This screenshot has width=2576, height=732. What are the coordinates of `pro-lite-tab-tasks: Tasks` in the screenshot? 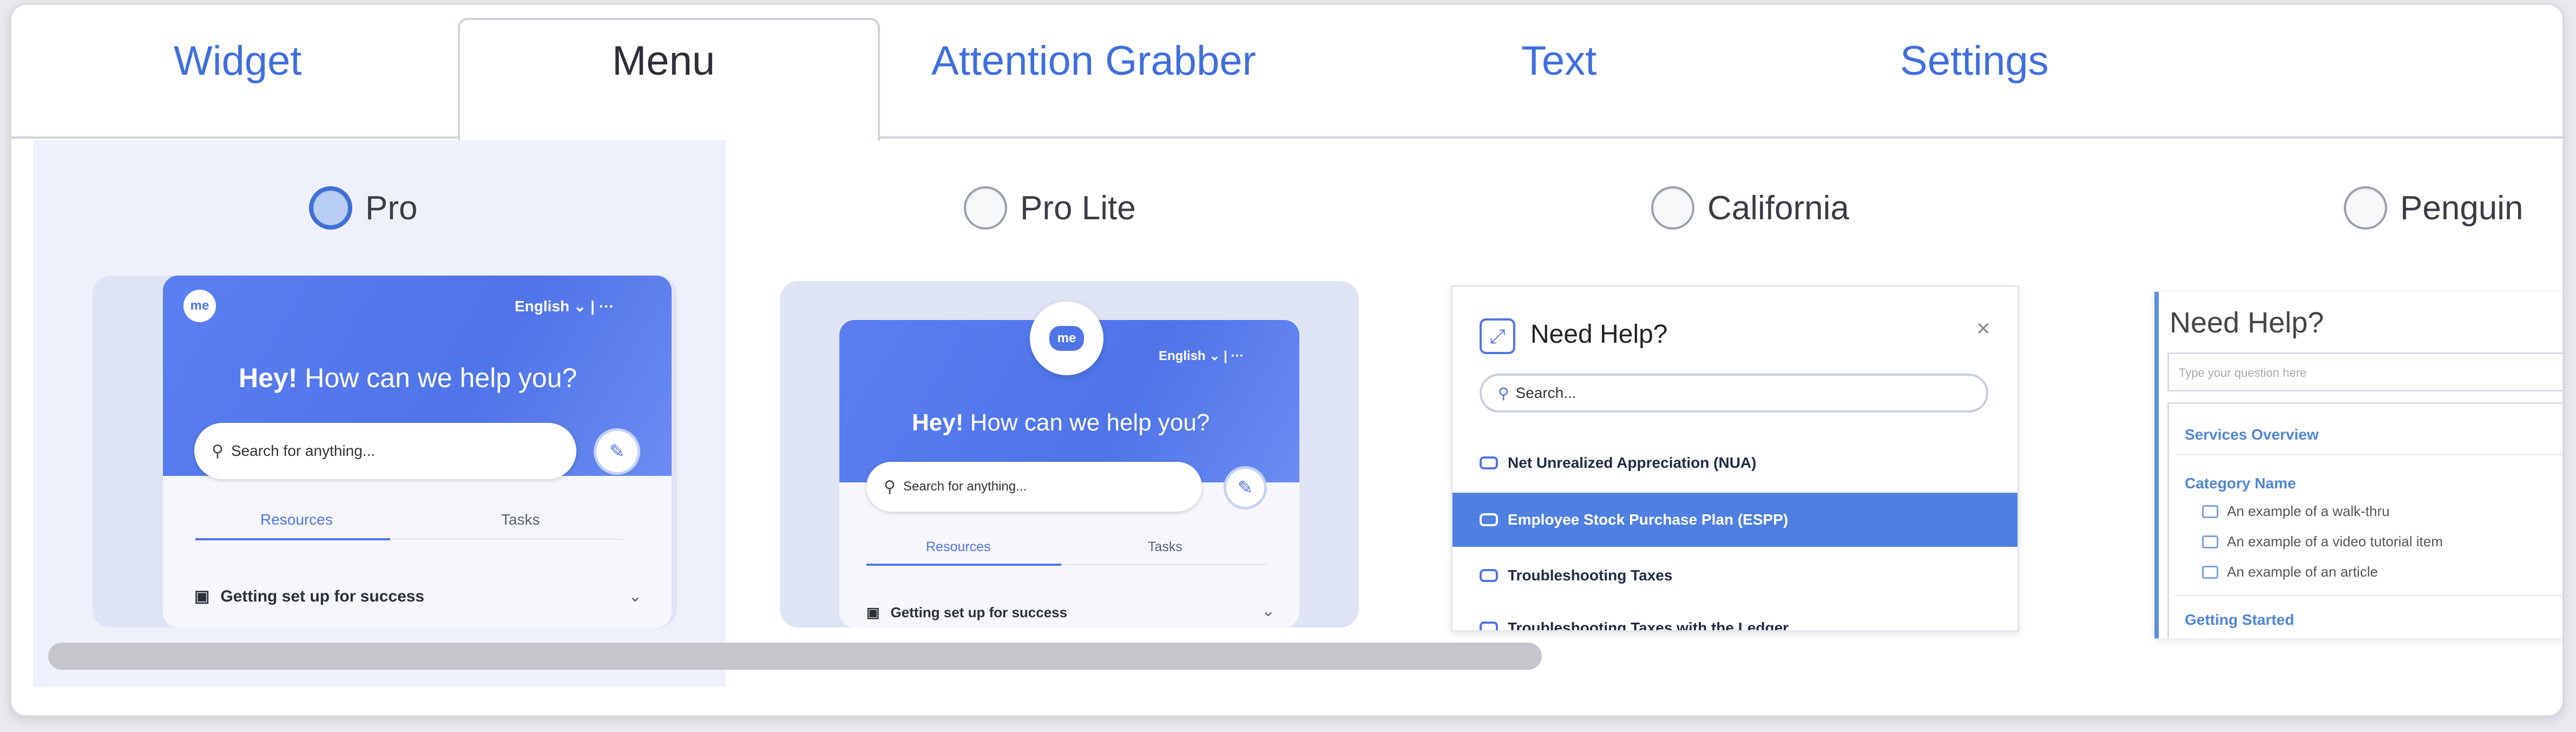 It's located at (1165, 547).